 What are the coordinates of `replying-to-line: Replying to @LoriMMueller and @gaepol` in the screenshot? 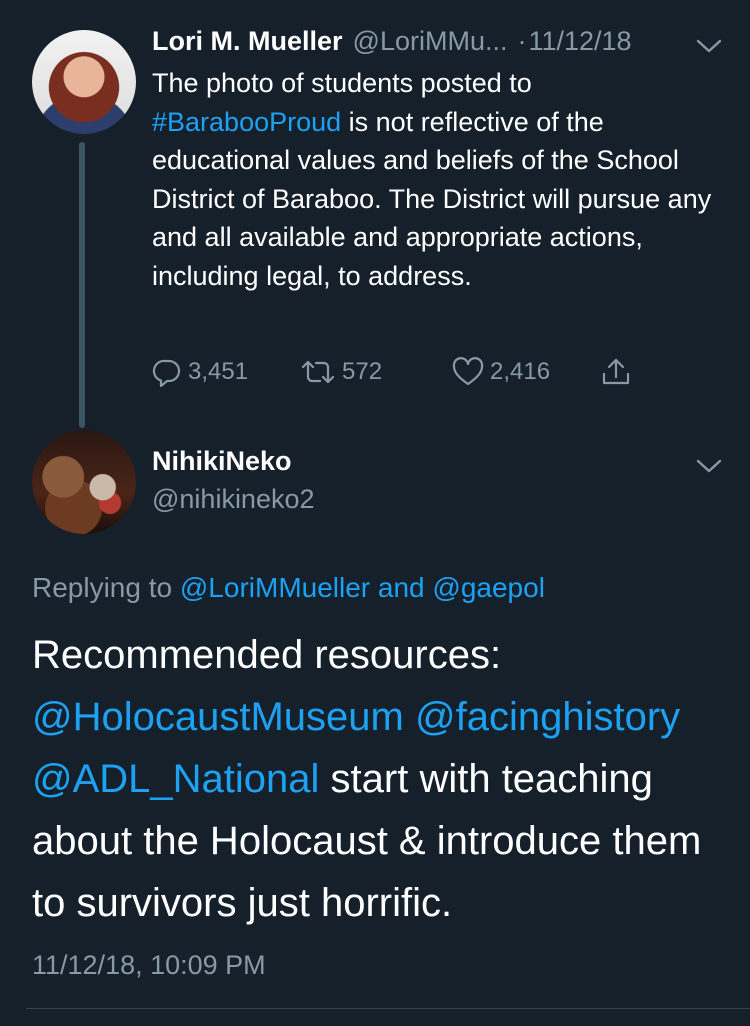 It's located at (288, 588).